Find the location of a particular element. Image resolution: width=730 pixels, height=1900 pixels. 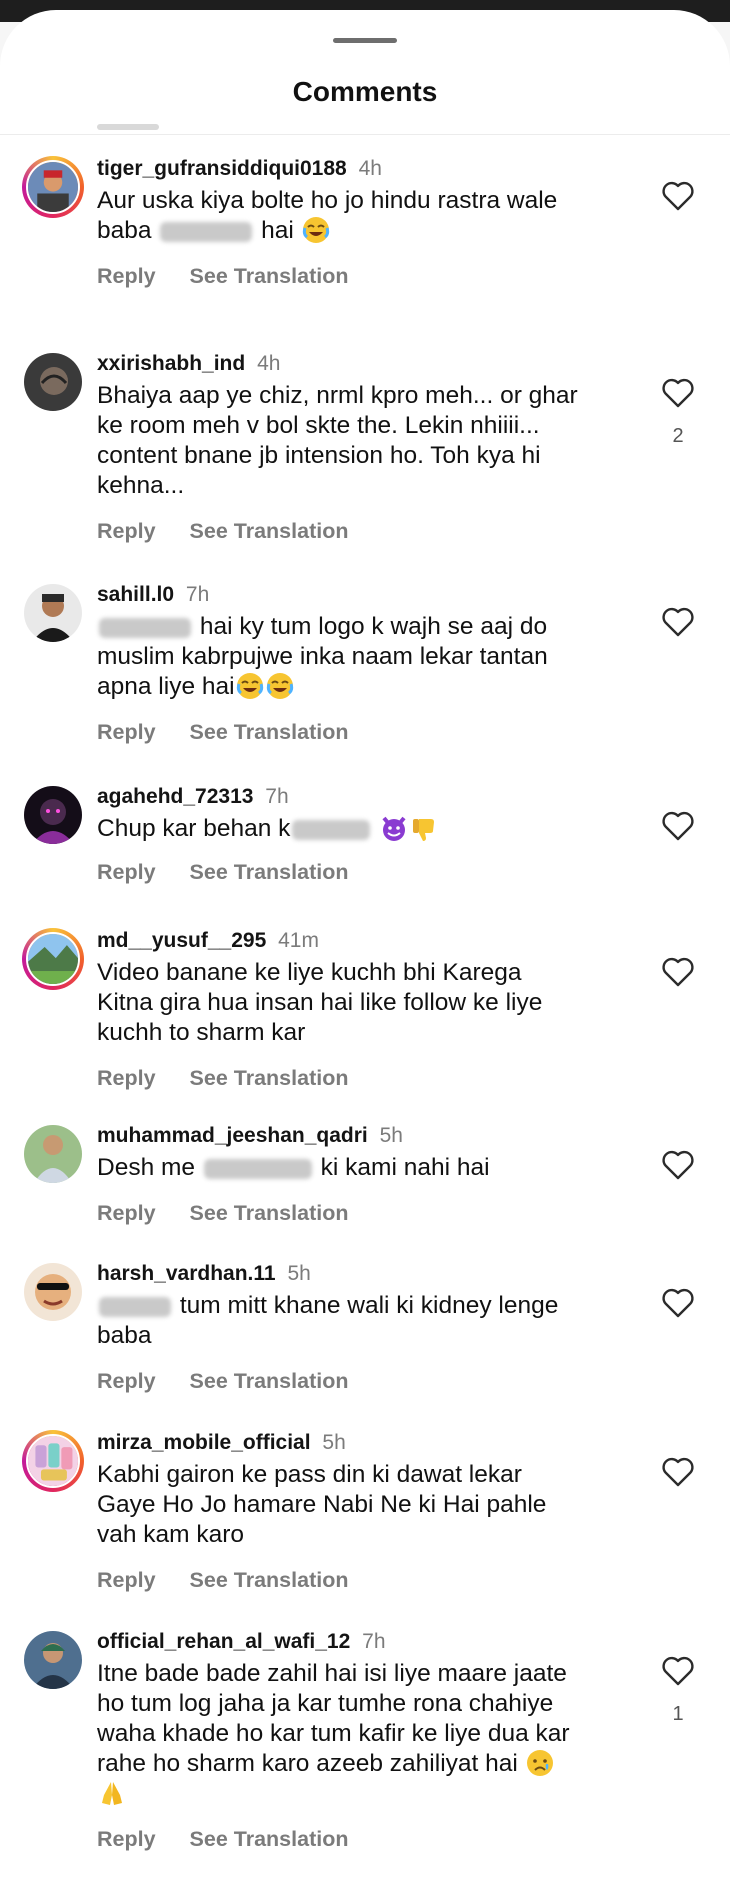

comment-text: Desh me ki kami nahi hai is located at coordinates (293, 1167).